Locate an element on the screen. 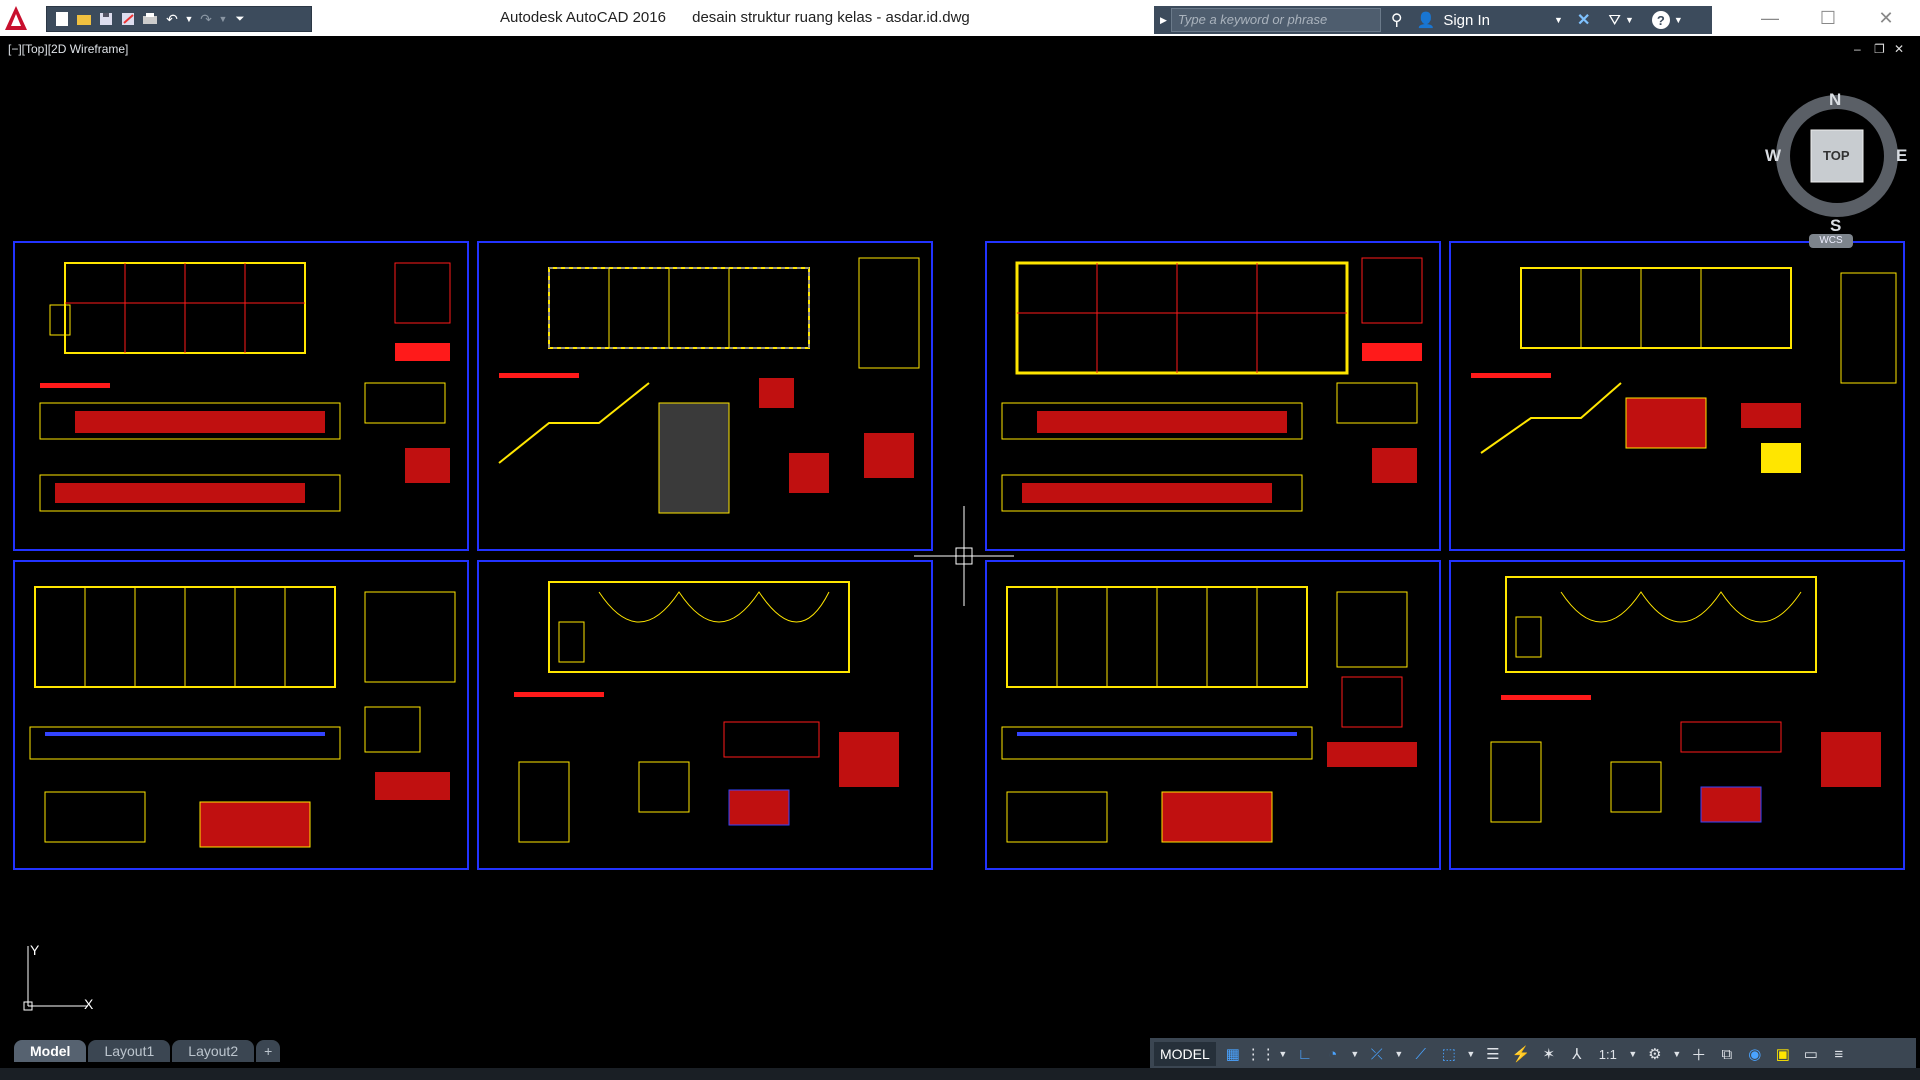 Image resolution: width=1920 pixels, height=1080 pixels. customize-toolbar-icon: ⏷ is located at coordinates (240, 19).